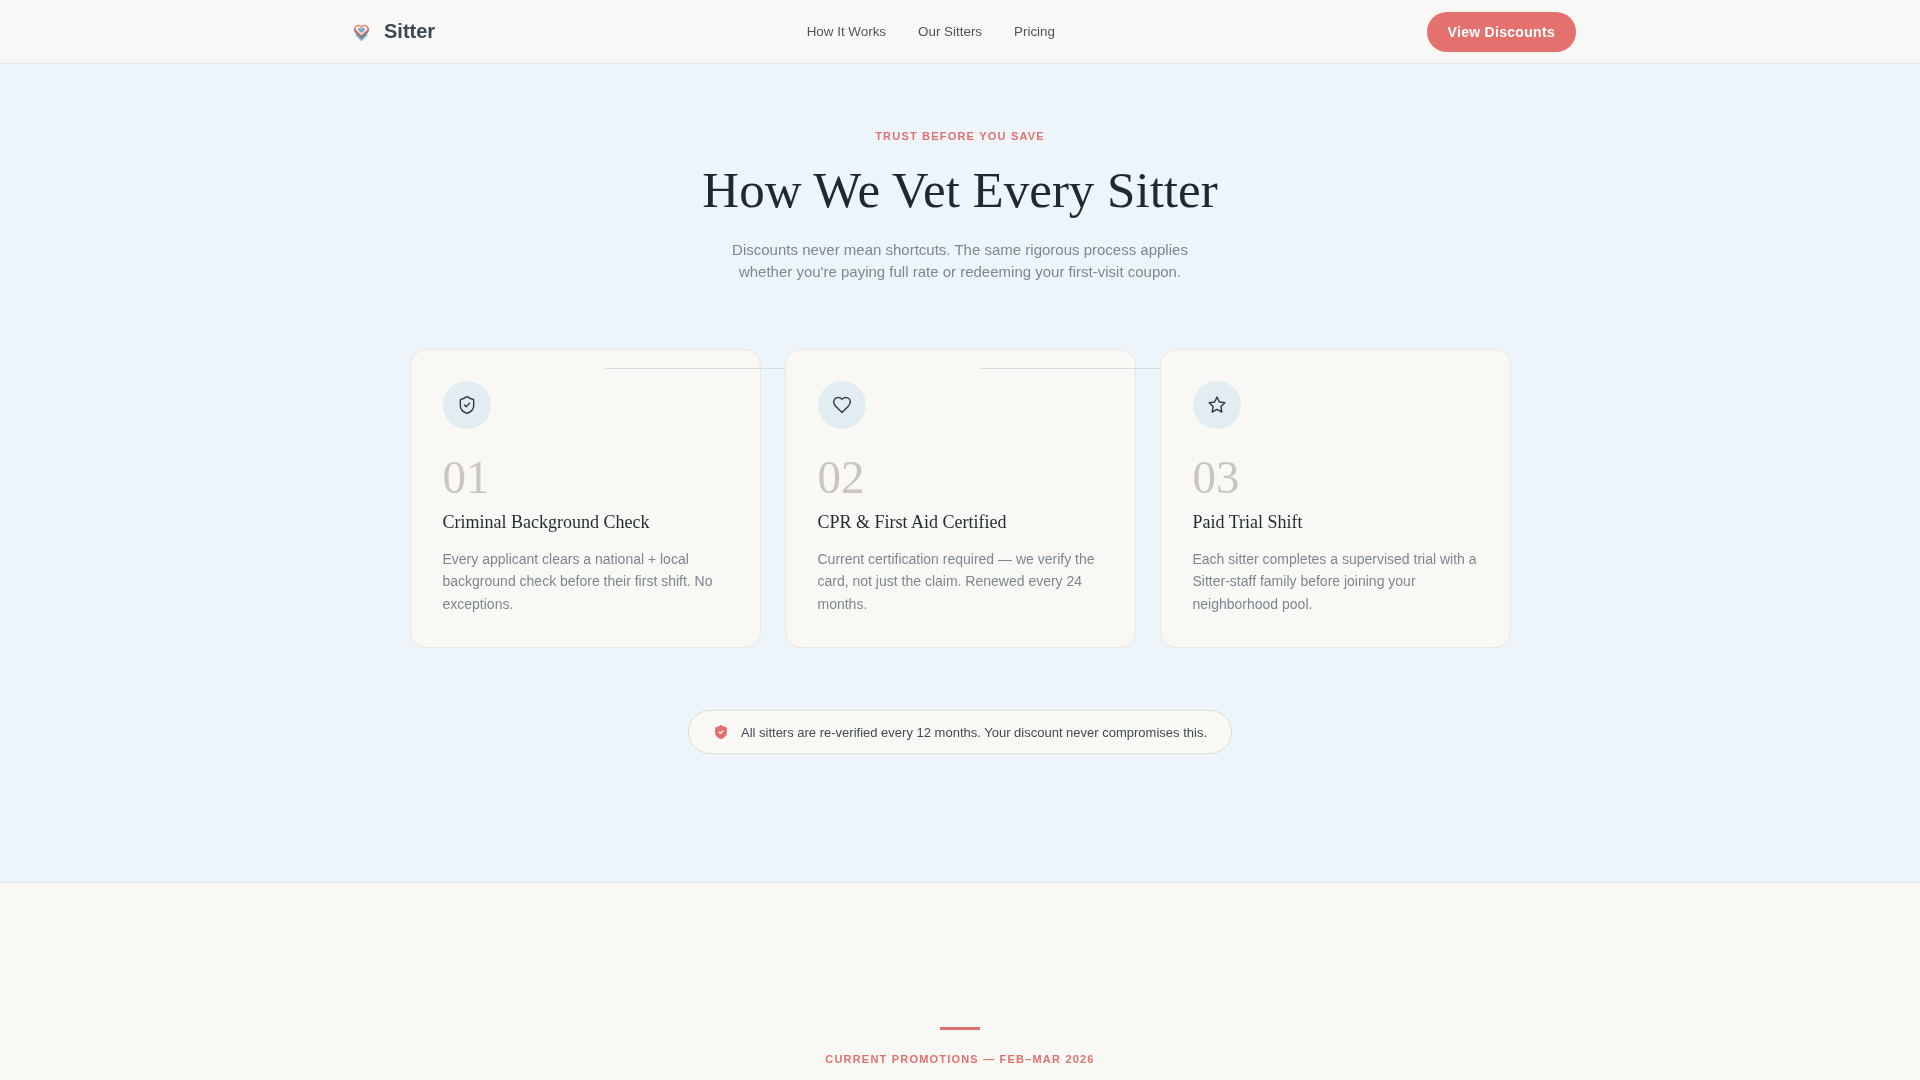 The width and height of the screenshot is (1920, 1080). What do you see at coordinates (1248, 522) in the screenshot?
I see `step-title: Paid Trial Shift` at bounding box center [1248, 522].